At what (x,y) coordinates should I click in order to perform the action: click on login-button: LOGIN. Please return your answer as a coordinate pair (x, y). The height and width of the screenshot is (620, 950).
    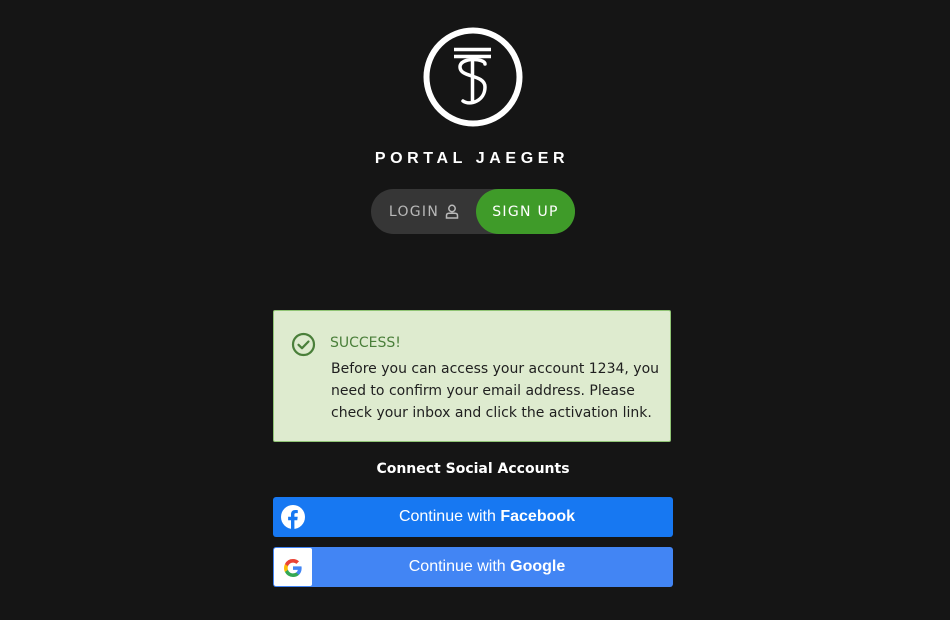
    Looking at the image, I should click on (423, 211).